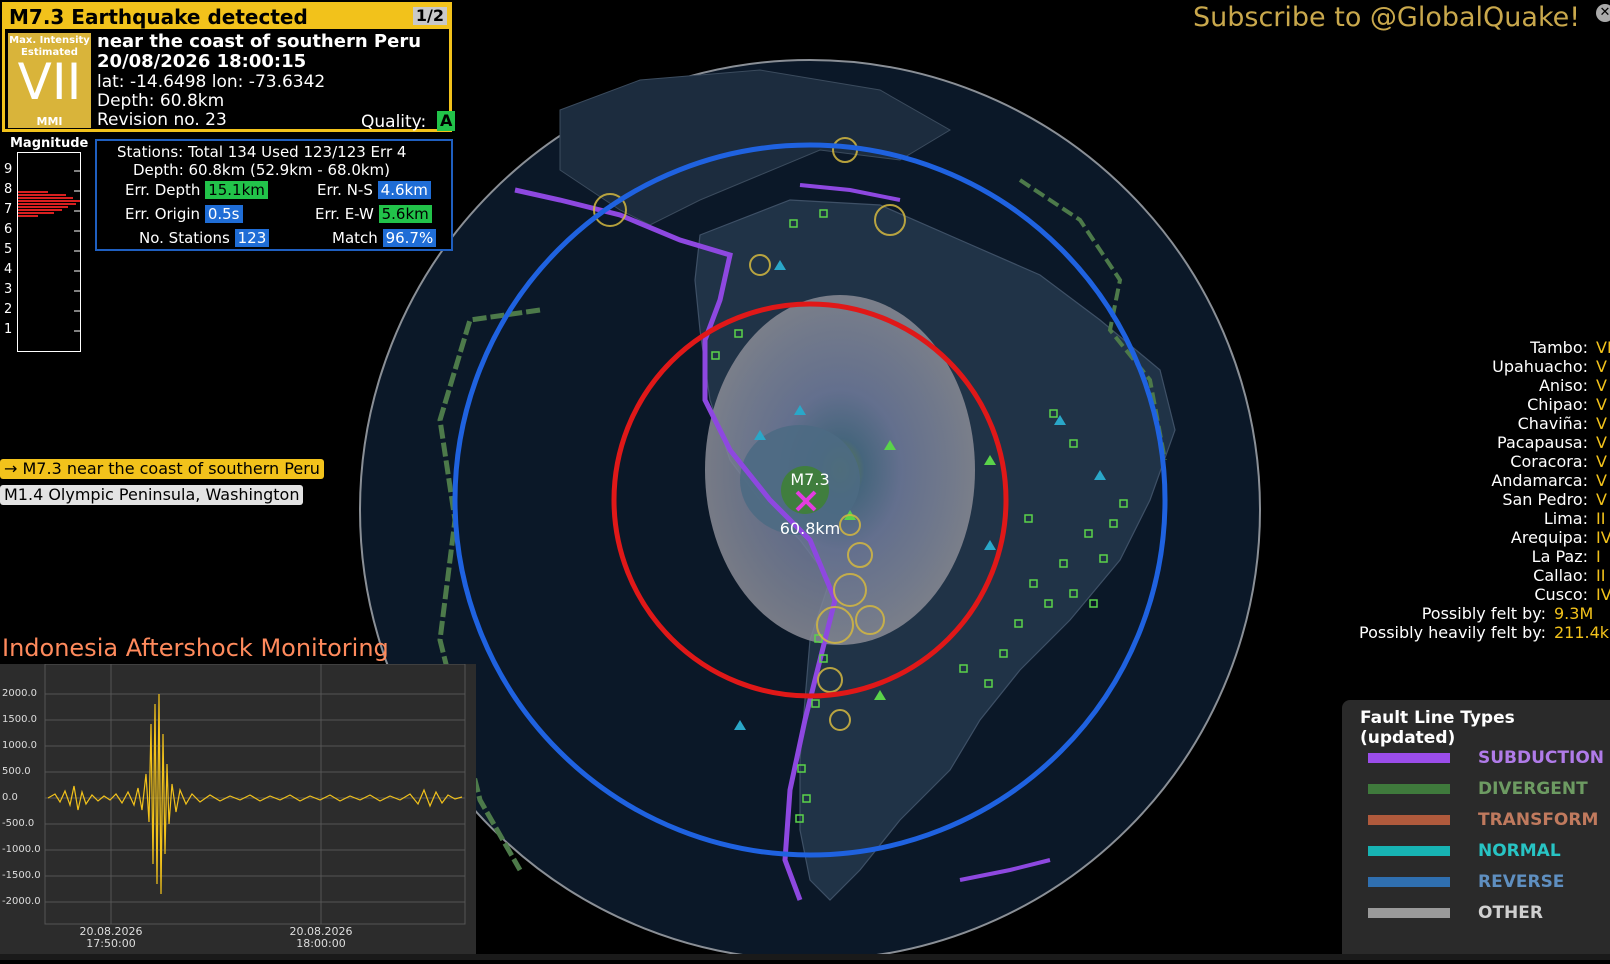 This screenshot has width=1610, height=964. What do you see at coordinates (405, 214) in the screenshot?
I see `err-ew-value: 5.6km` at bounding box center [405, 214].